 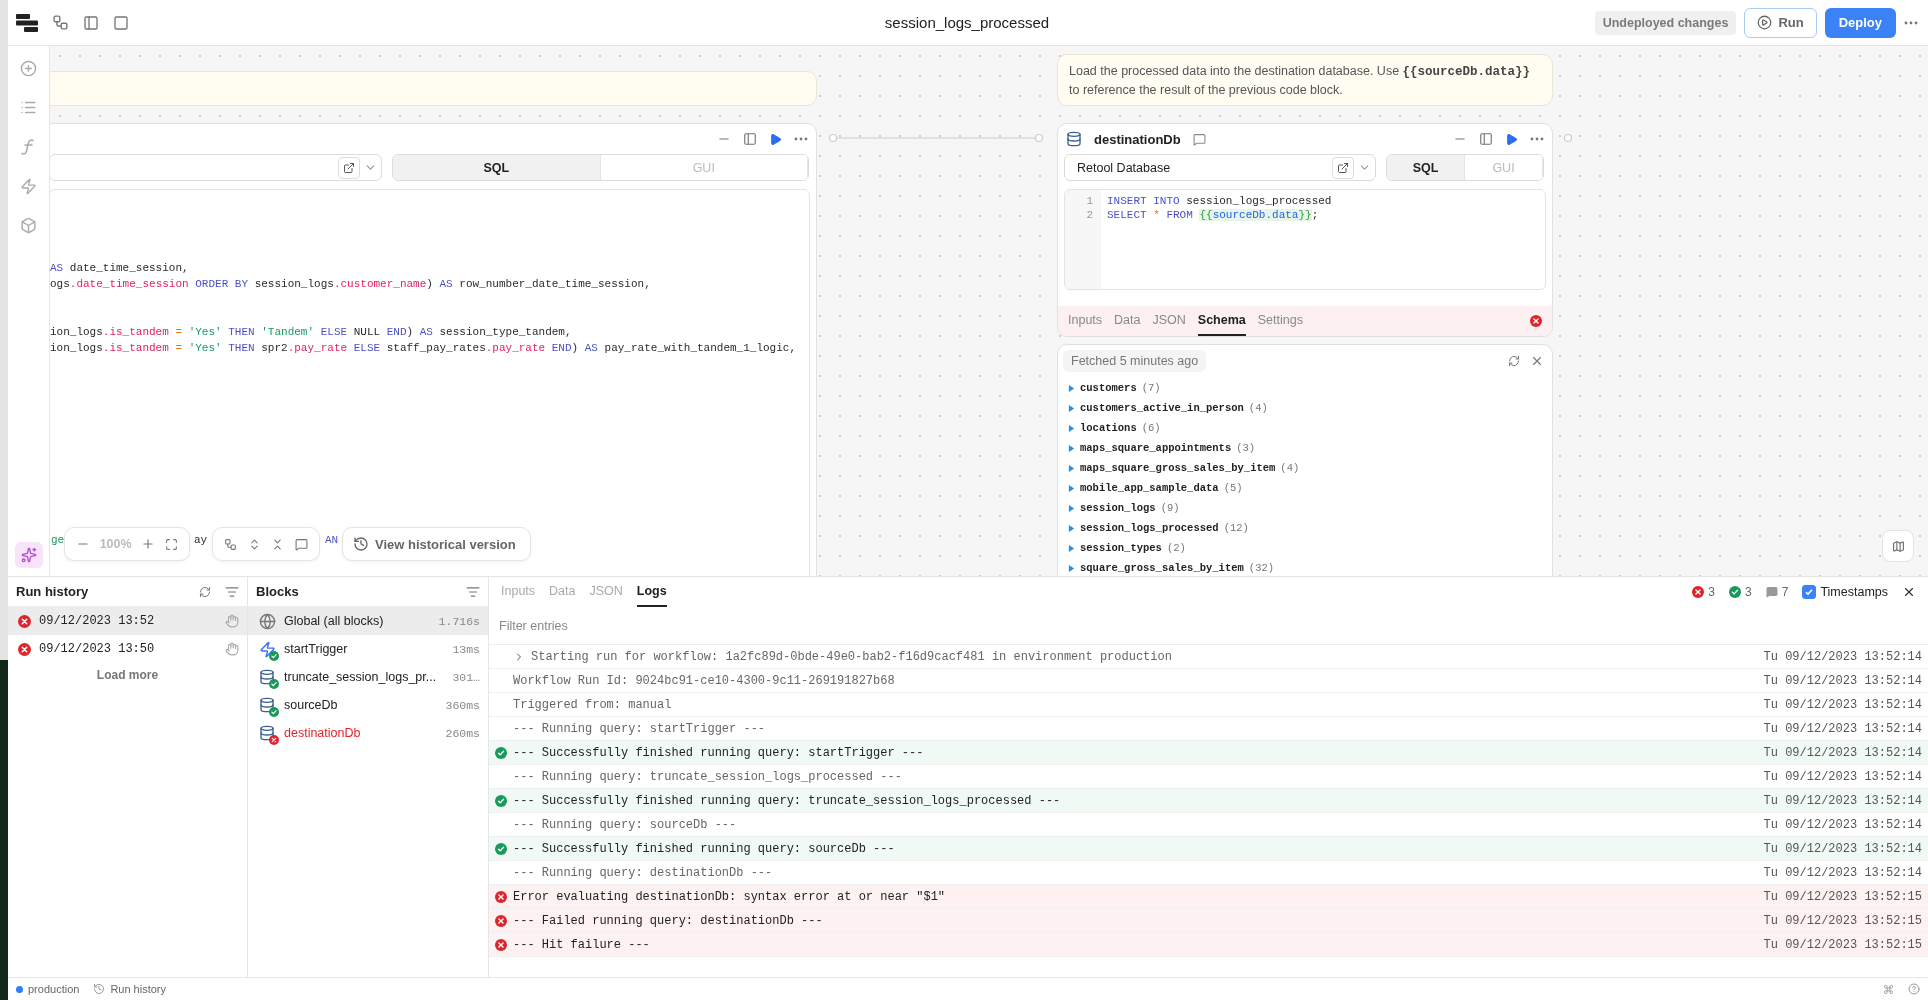 What do you see at coordinates (1151, 428) in the screenshot?
I see `column-count: (6)` at bounding box center [1151, 428].